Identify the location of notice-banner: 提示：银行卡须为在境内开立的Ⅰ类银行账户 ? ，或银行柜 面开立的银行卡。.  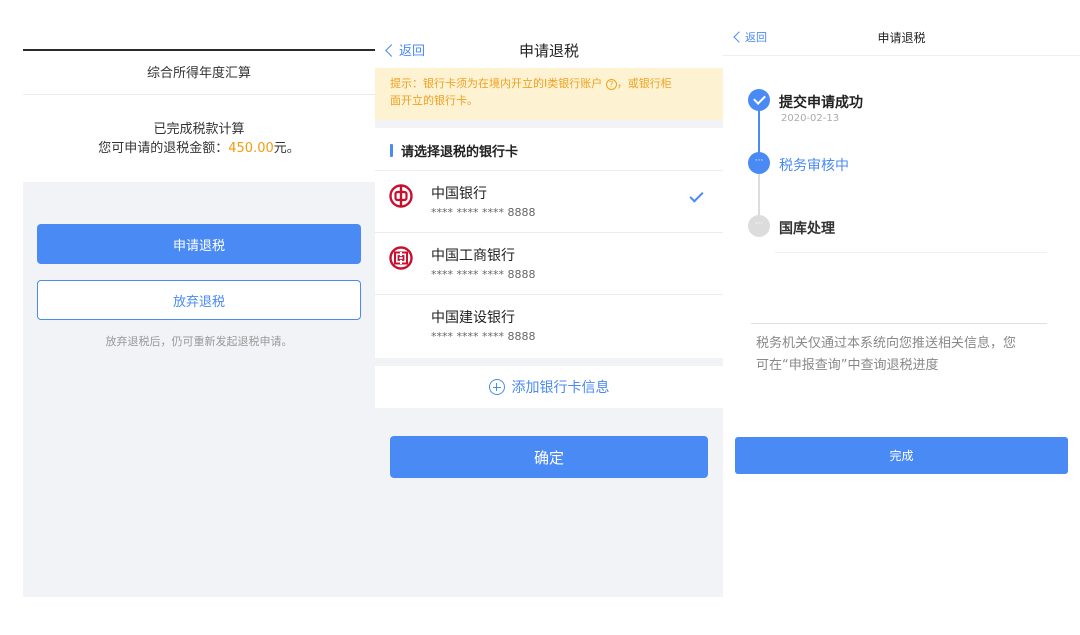
(549, 94).